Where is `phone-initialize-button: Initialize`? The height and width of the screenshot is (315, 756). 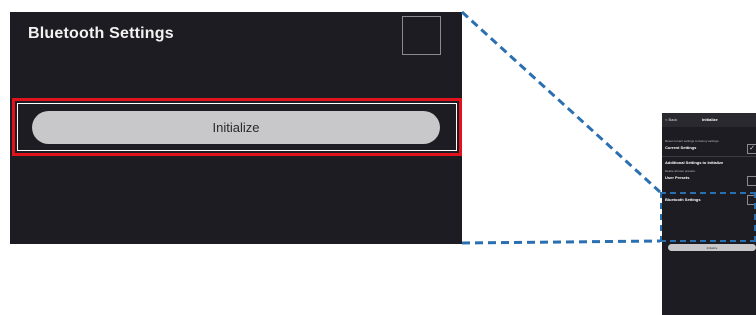
phone-initialize-button: Initialize is located at coordinates (712, 247).